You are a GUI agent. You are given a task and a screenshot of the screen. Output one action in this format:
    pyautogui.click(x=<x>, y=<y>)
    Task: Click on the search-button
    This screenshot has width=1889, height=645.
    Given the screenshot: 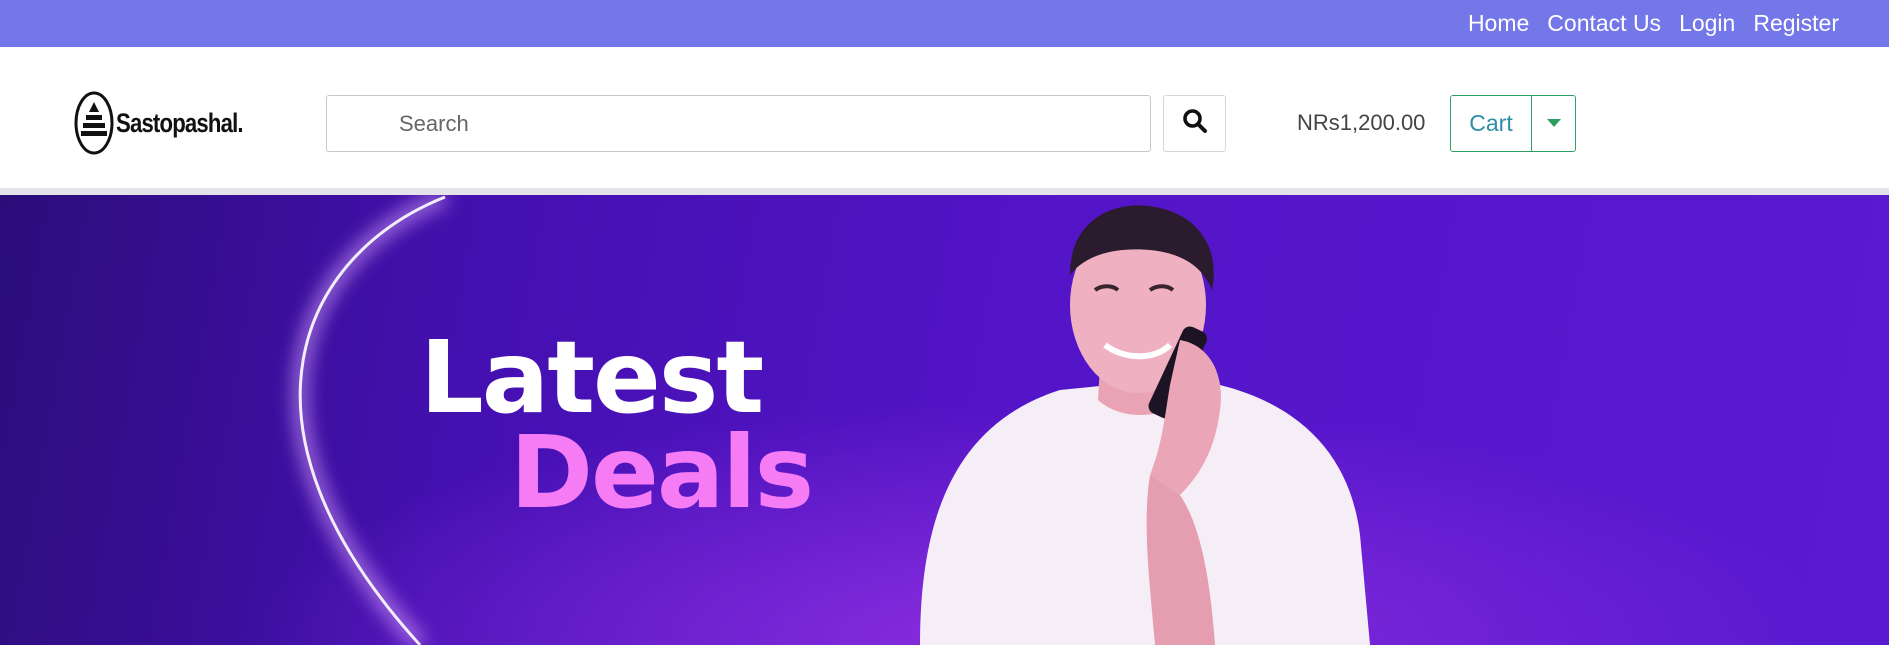 What is the action you would take?
    pyautogui.click(x=1194, y=123)
    